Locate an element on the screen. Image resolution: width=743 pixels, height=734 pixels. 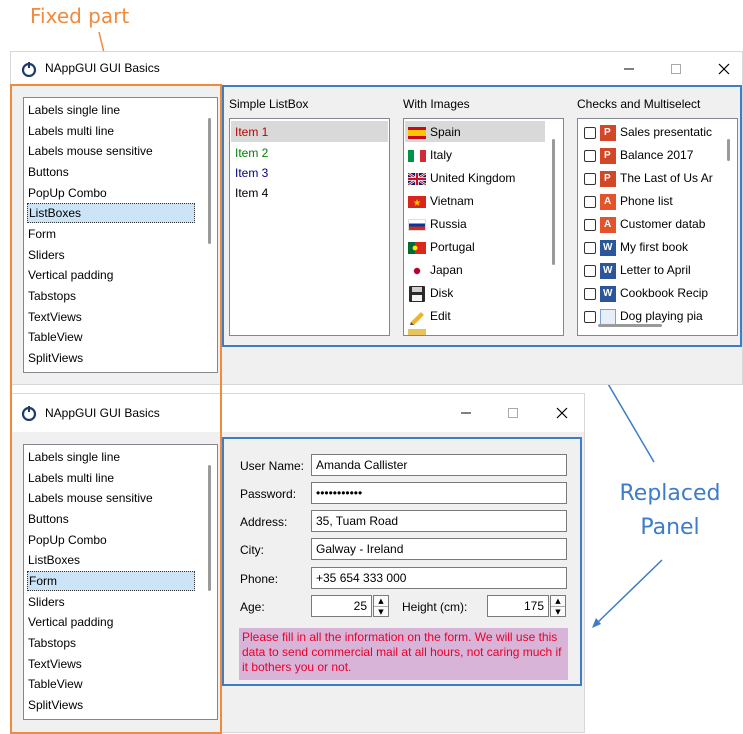
panel-label: Panel is located at coordinates (670, 527).